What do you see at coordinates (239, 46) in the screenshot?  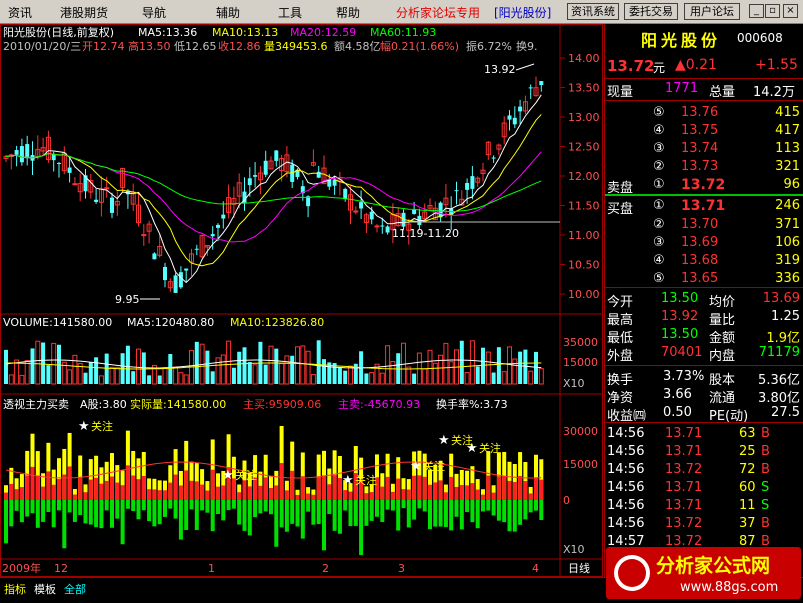 I see `info-close: 收12.86` at bounding box center [239, 46].